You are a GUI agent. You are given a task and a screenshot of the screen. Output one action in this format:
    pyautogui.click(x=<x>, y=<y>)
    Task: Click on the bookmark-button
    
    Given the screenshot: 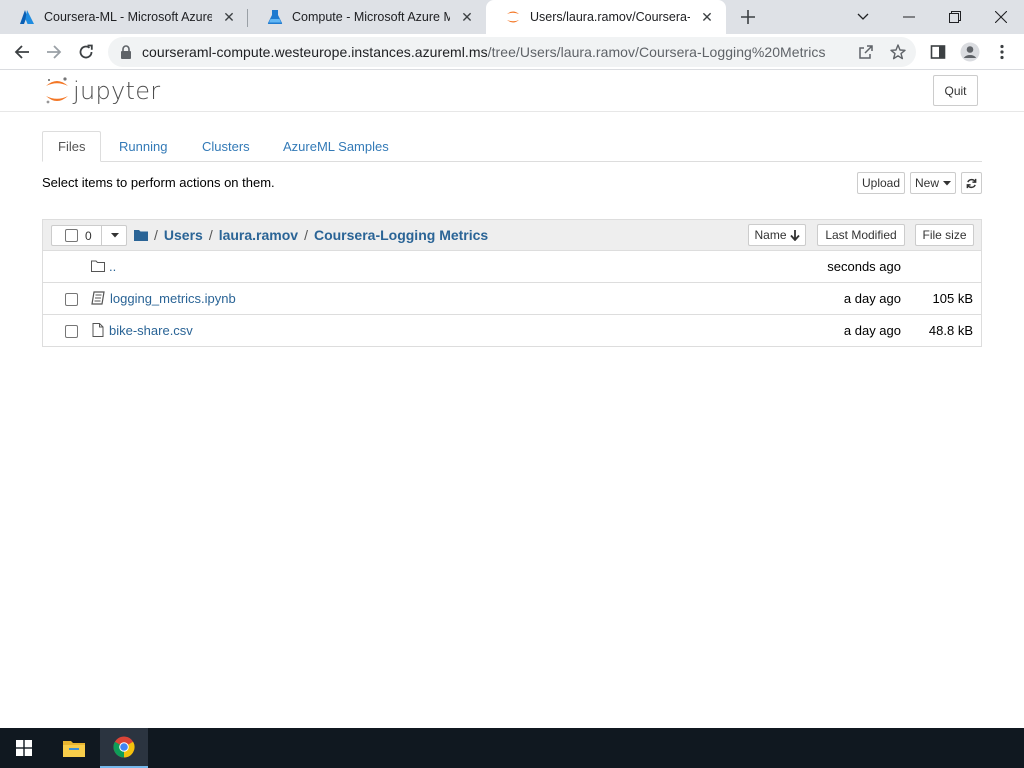 What is the action you would take?
    pyautogui.click(x=898, y=52)
    